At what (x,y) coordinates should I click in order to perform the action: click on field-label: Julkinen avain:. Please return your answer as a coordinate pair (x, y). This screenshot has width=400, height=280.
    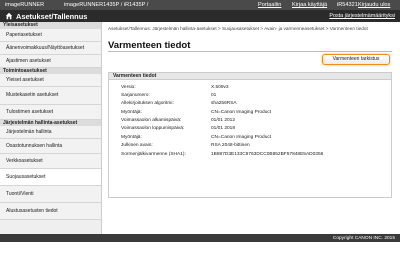
    Looking at the image, I should click on (137, 146).